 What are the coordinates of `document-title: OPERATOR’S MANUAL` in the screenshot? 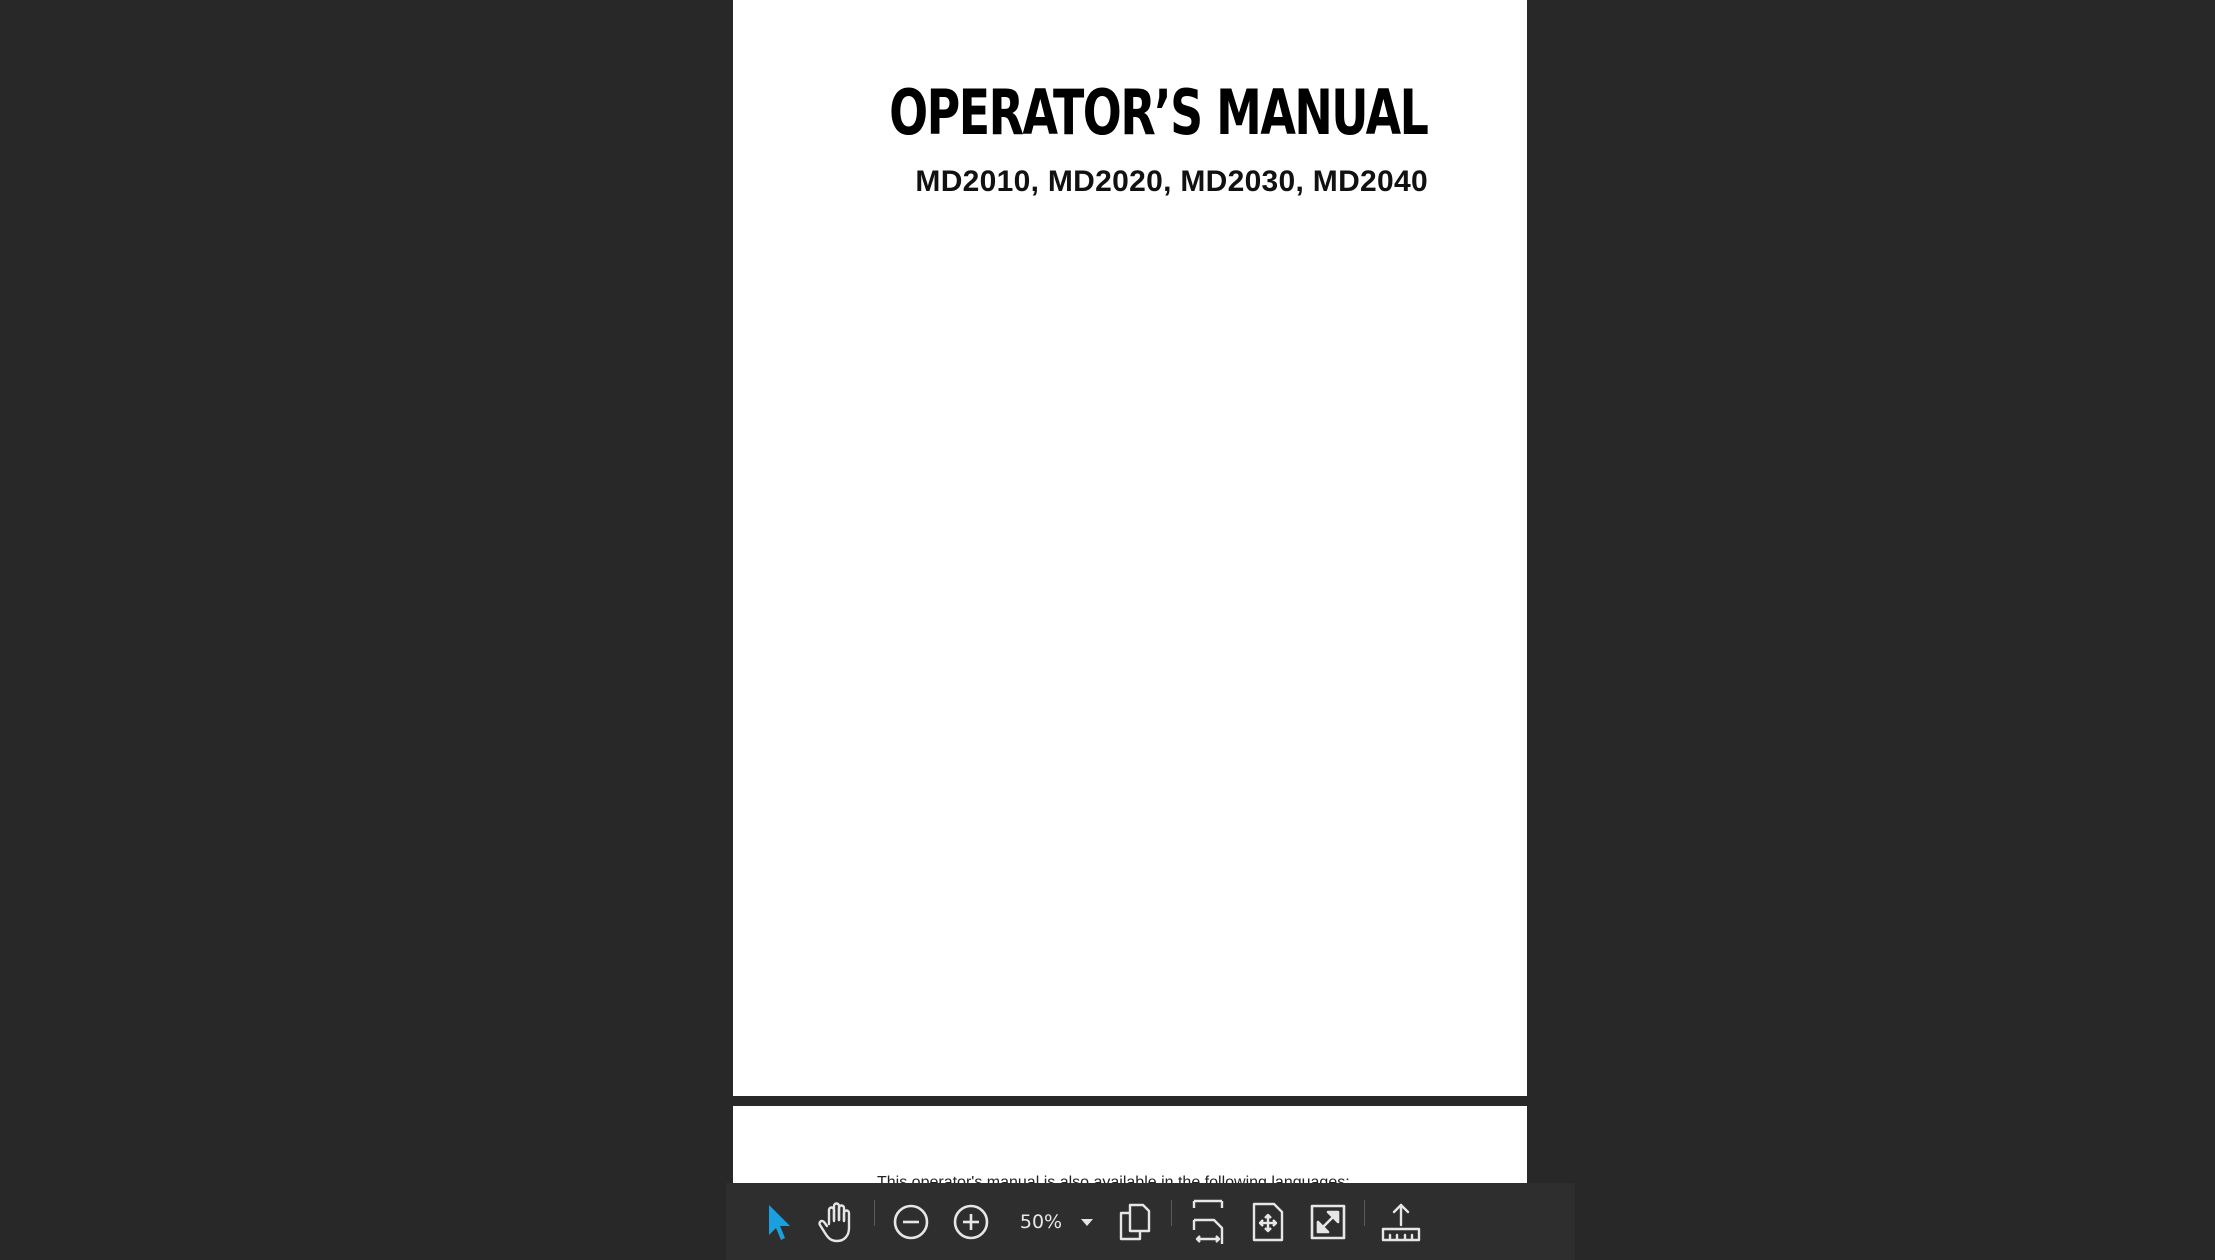 It's located at (1158, 112).